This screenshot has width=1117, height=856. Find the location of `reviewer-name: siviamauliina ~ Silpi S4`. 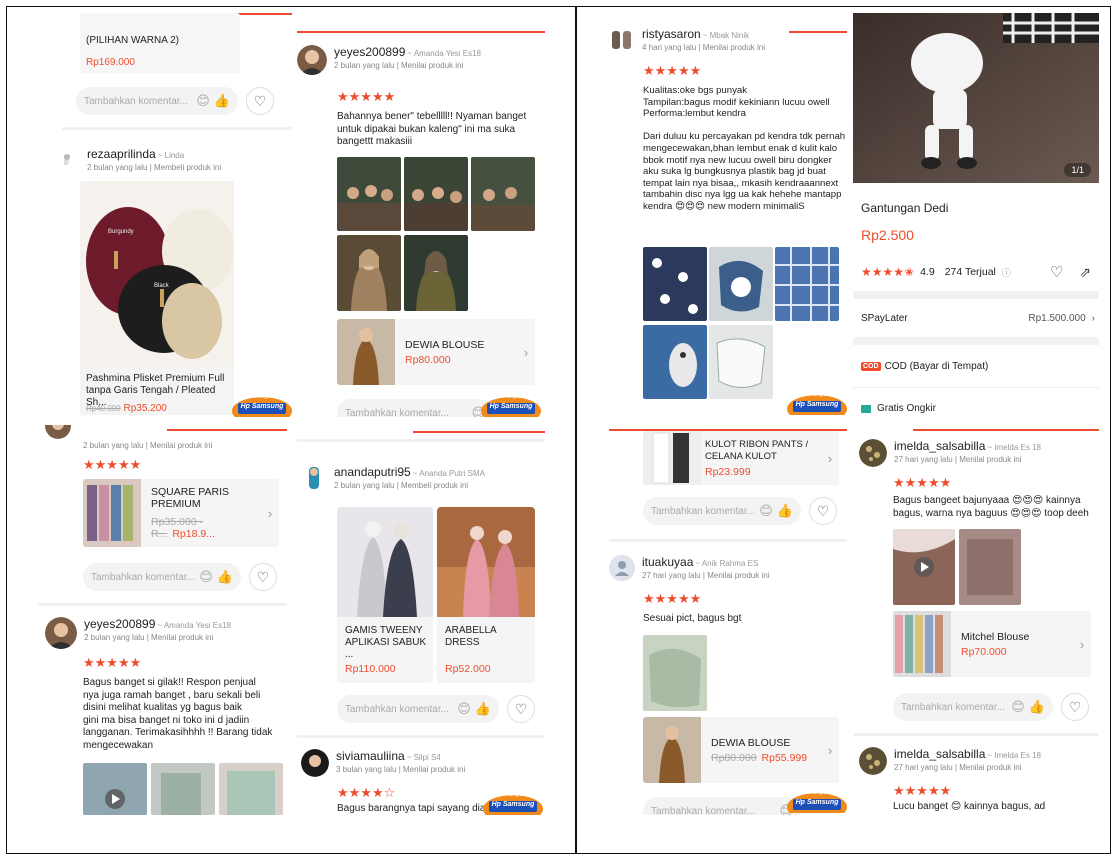

reviewer-name: siviamauliina ~ Silpi S4 is located at coordinates (400, 756).